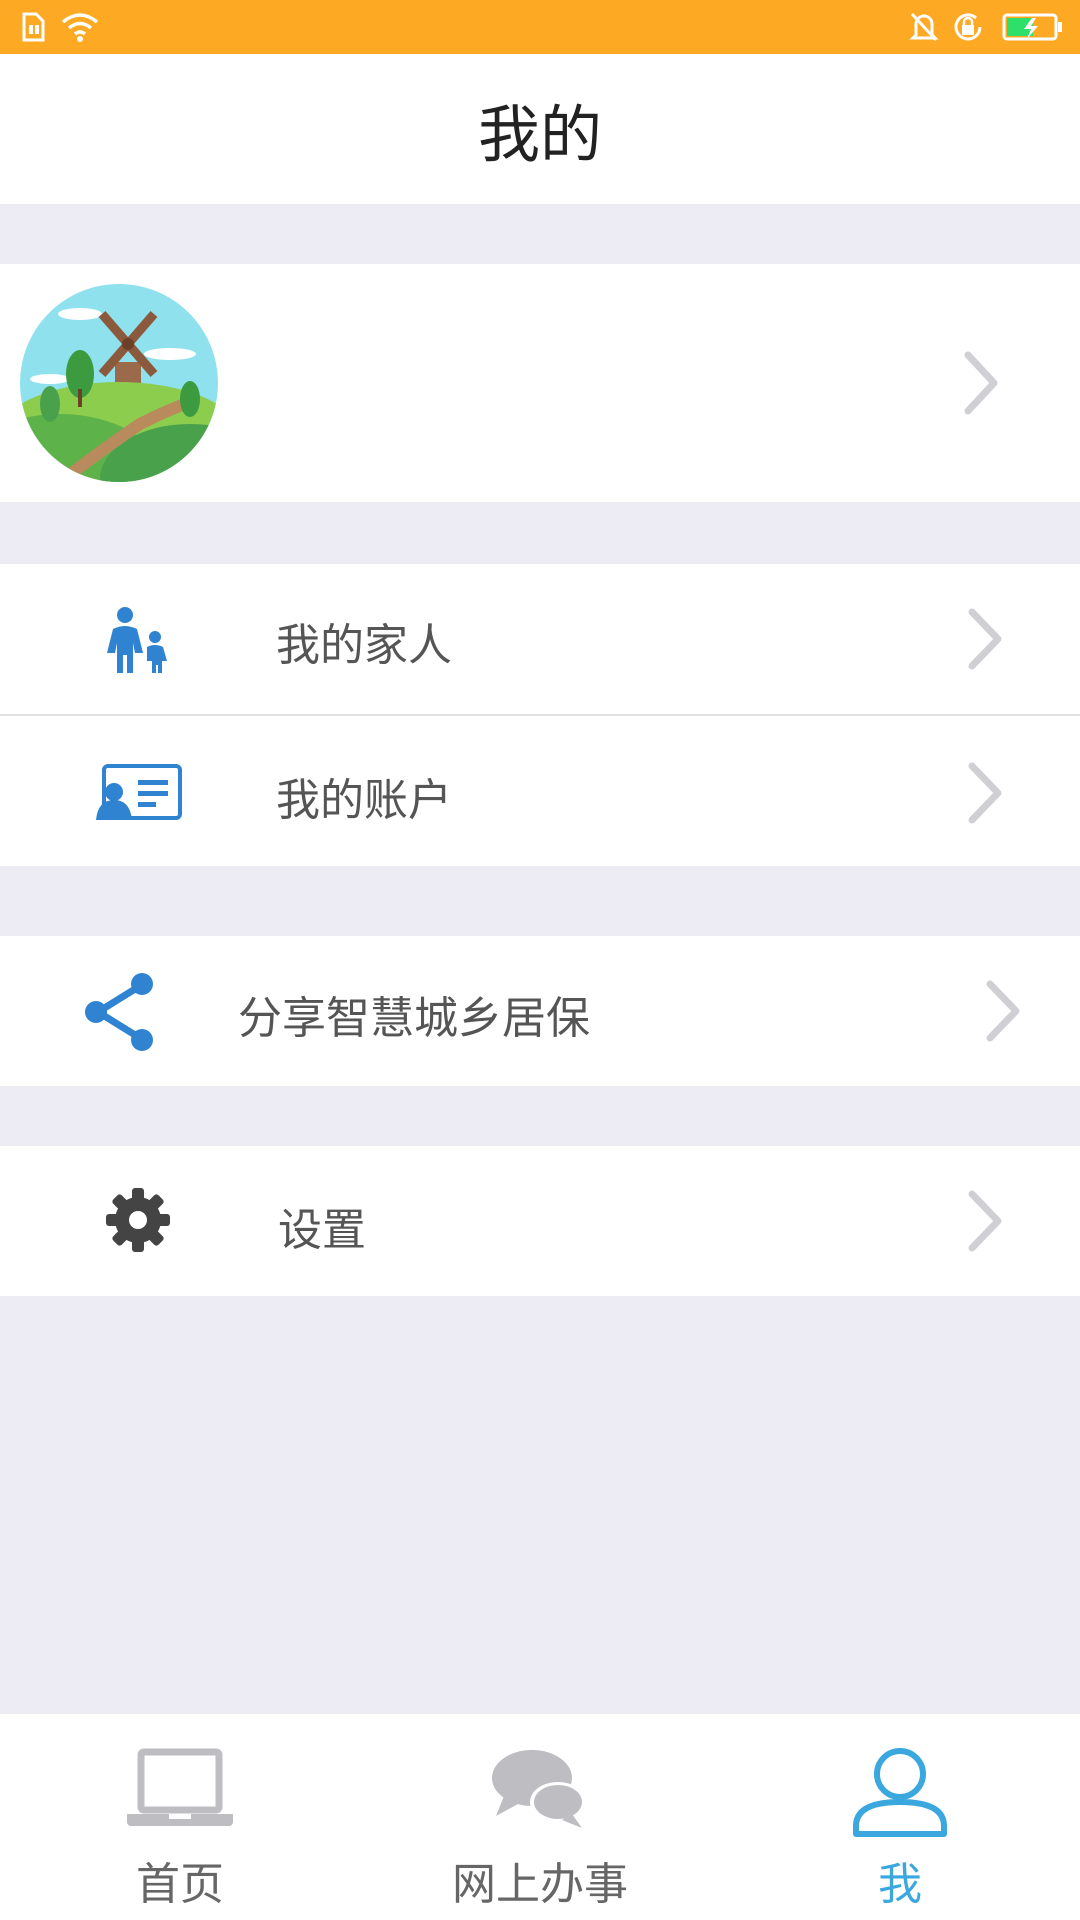 This screenshot has width=1080, height=1920. I want to click on menu-label-account: 我的账户, so click(364, 800).